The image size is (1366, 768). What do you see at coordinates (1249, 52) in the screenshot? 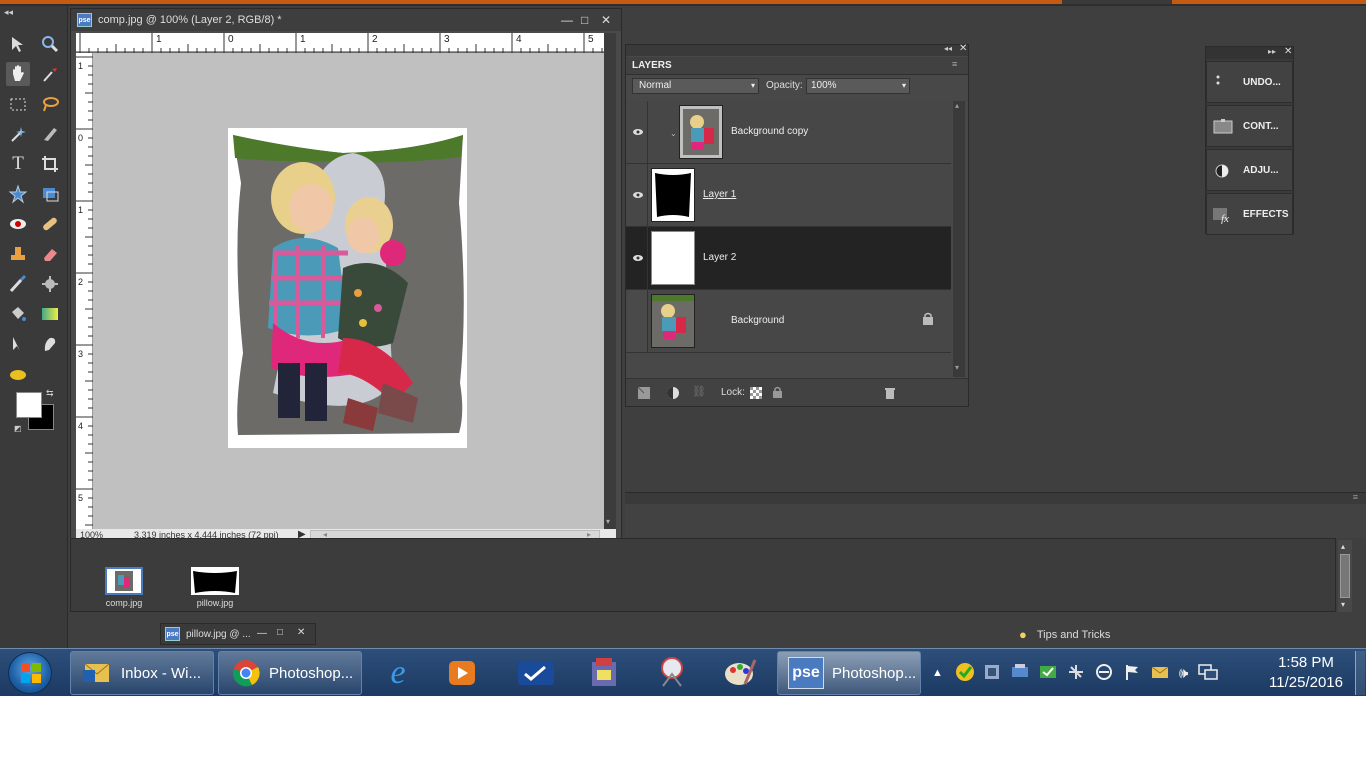
I see `panel-bin-header: ▸▸ ✕` at bounding box center [1249, 52].